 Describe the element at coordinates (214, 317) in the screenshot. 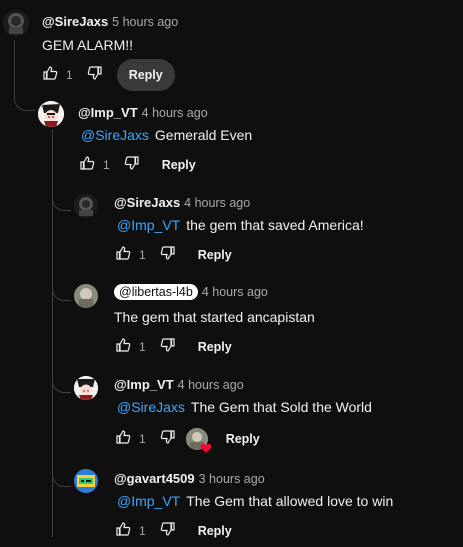

I see `comment-text: The gem that started ancapistan` at that location.